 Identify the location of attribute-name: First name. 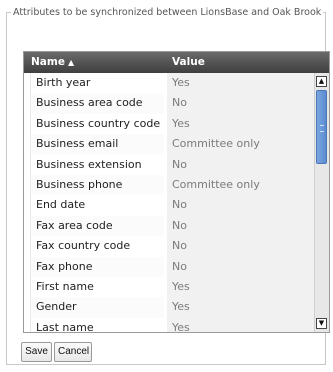
(97, 287).